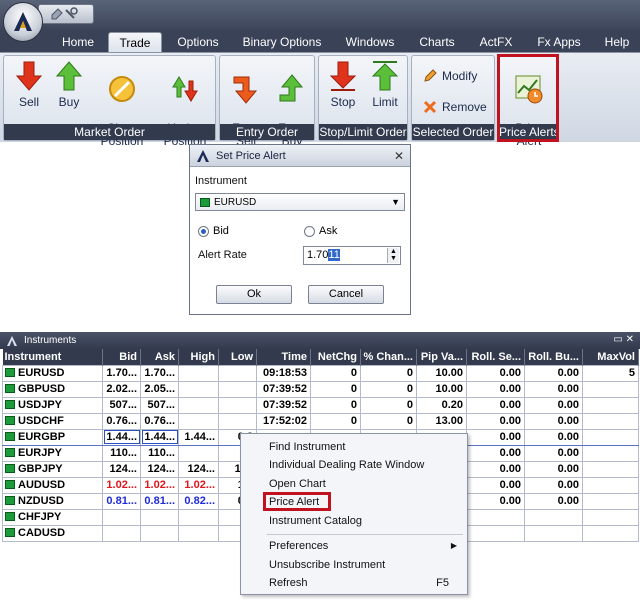 This screenshot has width=640, height=600. I want to click on instrument-name-cell: EURJPY, so click(52, 453).